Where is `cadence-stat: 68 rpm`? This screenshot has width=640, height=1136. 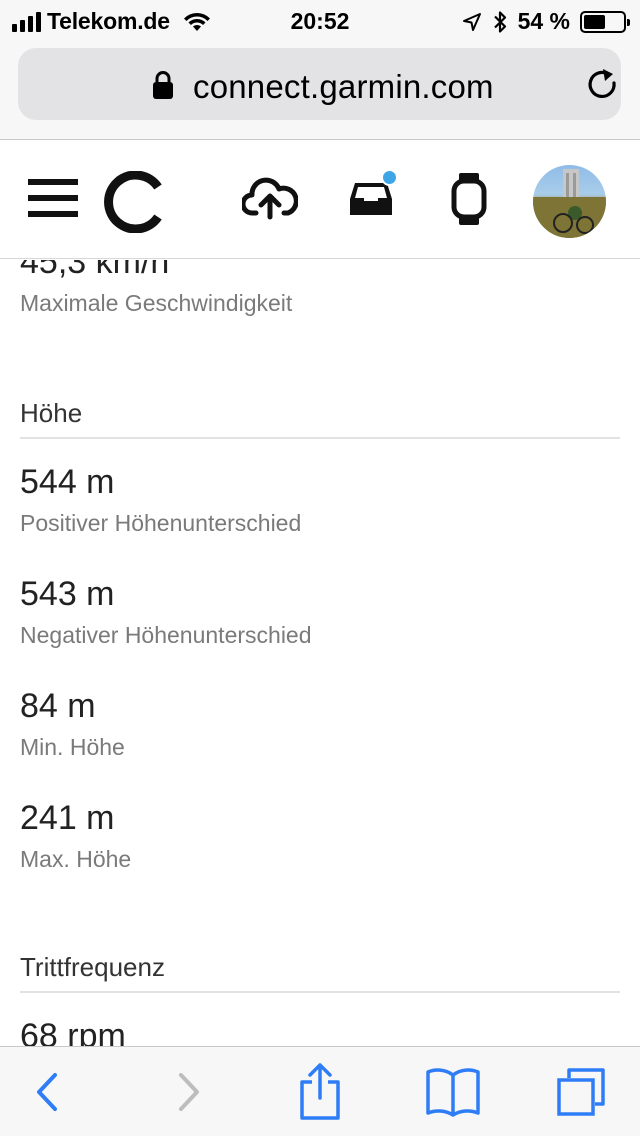 cadence-stat: 68 rpm is located at coordinates (320, 1031).